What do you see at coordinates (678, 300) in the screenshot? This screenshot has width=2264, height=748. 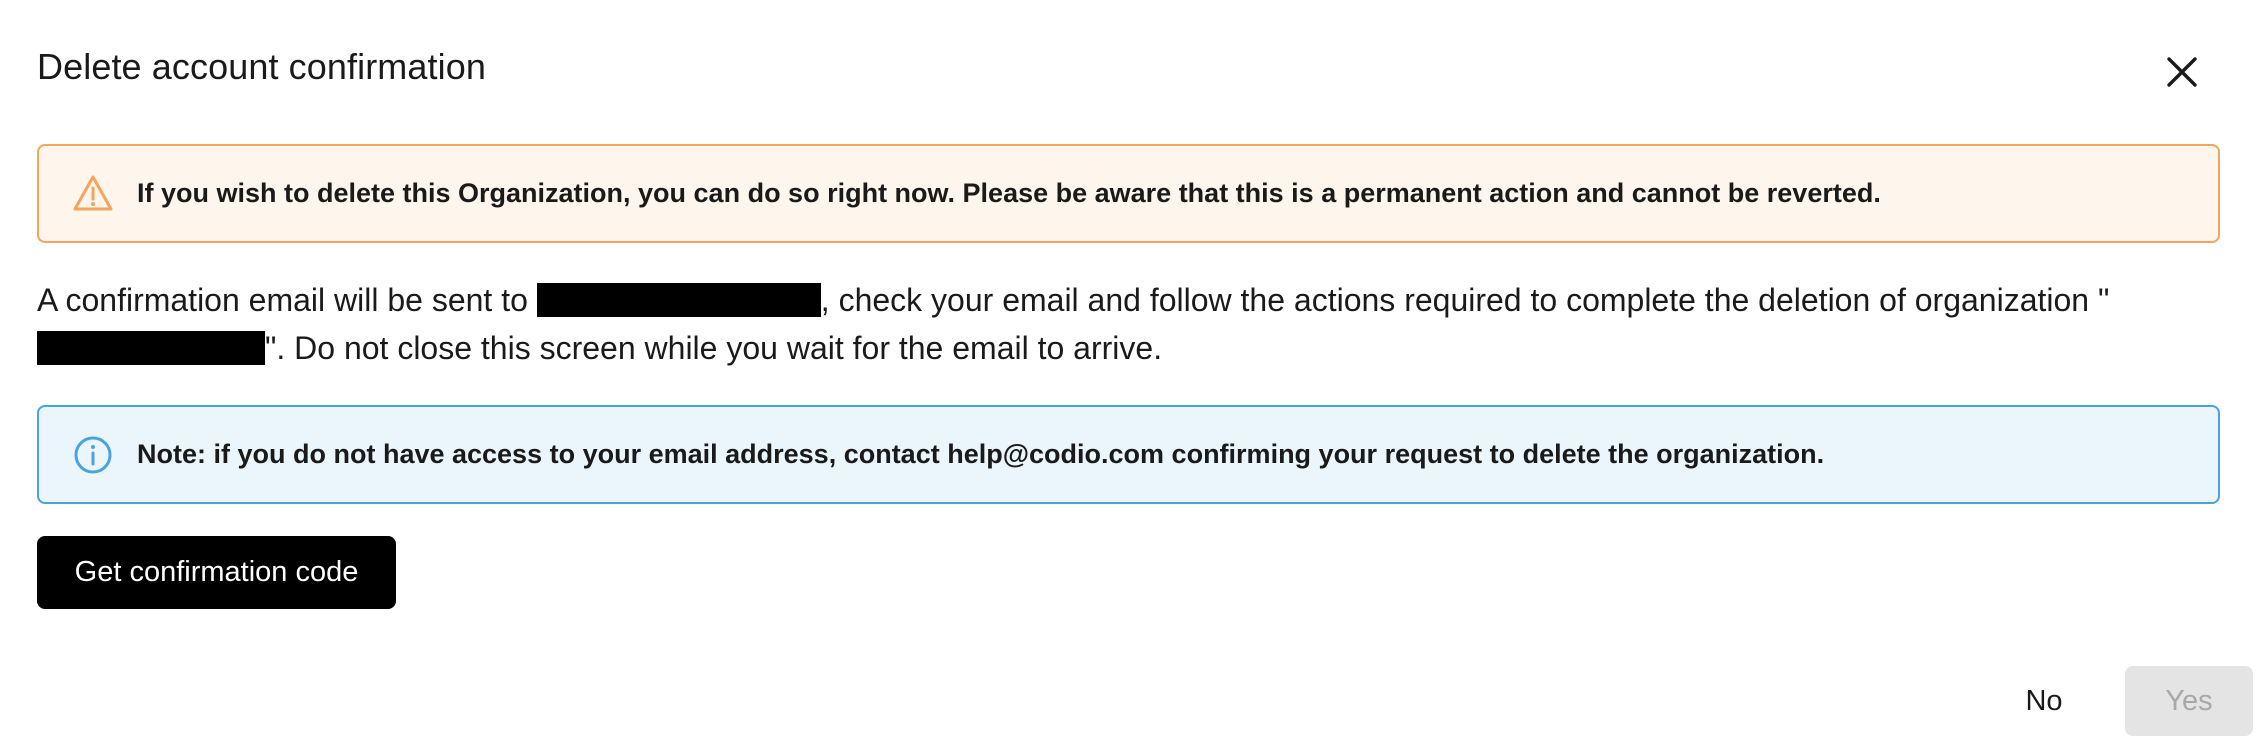 I see `redacted-email` at bounding box center [678, 300].